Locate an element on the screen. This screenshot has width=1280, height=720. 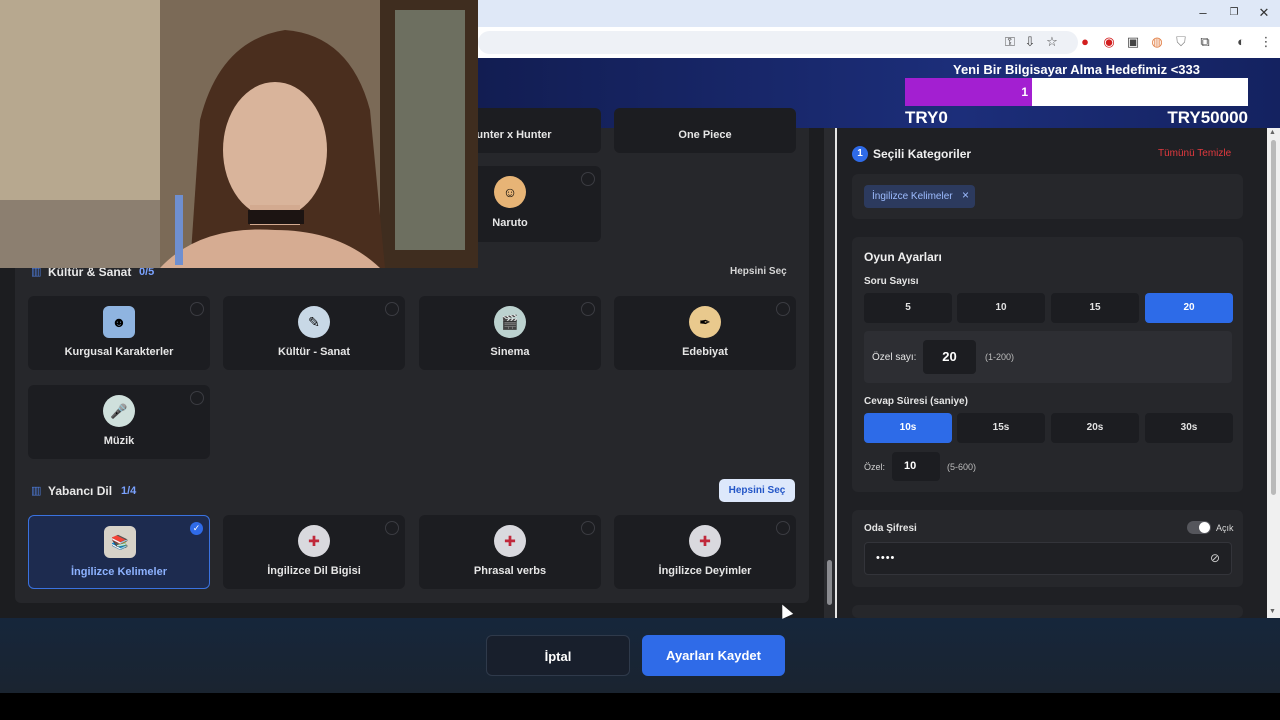
category-label: Müzik is located at coordinates (119, 441).